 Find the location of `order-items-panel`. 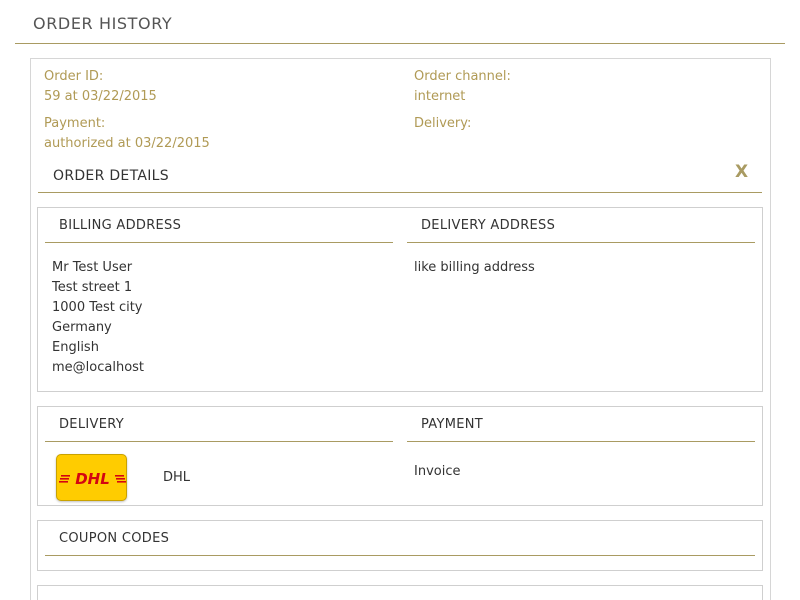

order-items-panel is located at coordinates (400, 592).